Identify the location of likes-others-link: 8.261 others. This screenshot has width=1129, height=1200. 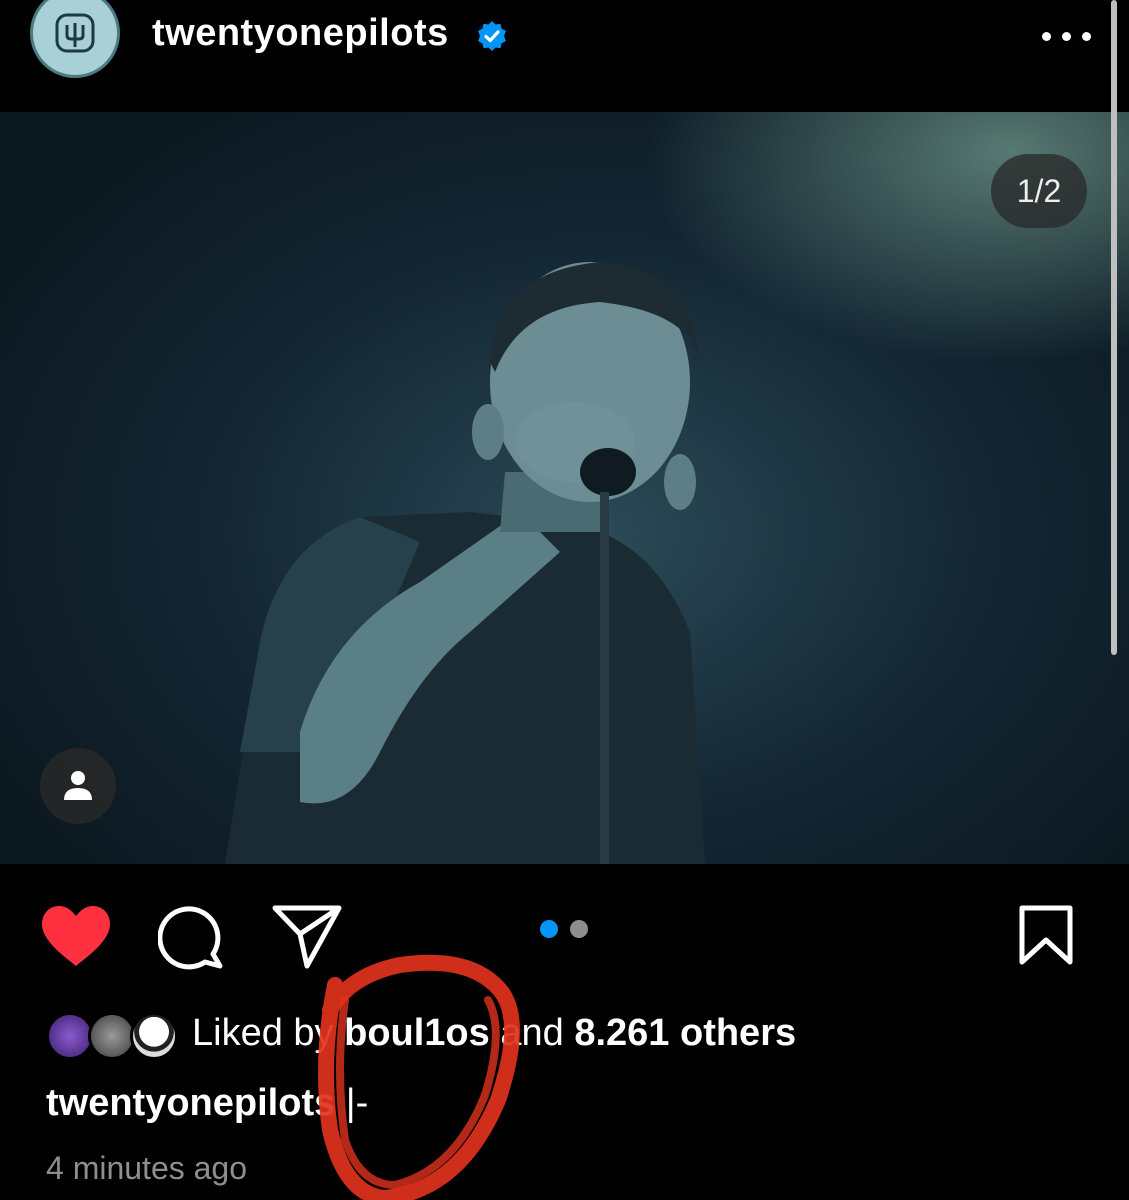
(685, 1033).